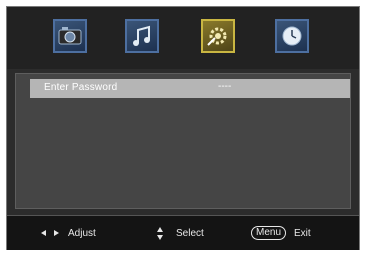 This screenshot has width=370, height=255. I want to click on time-icon, so click(292, 36).